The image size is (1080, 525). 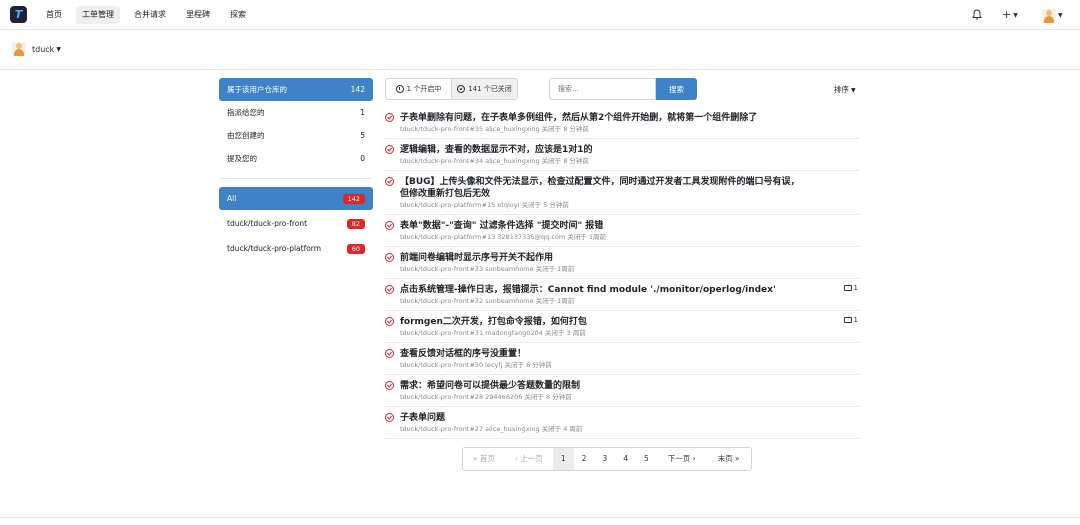 What do you see at coordinates (855, 320) in the screenshot?
I see `comment-count-value: 1` at bounding box center [855, 320].